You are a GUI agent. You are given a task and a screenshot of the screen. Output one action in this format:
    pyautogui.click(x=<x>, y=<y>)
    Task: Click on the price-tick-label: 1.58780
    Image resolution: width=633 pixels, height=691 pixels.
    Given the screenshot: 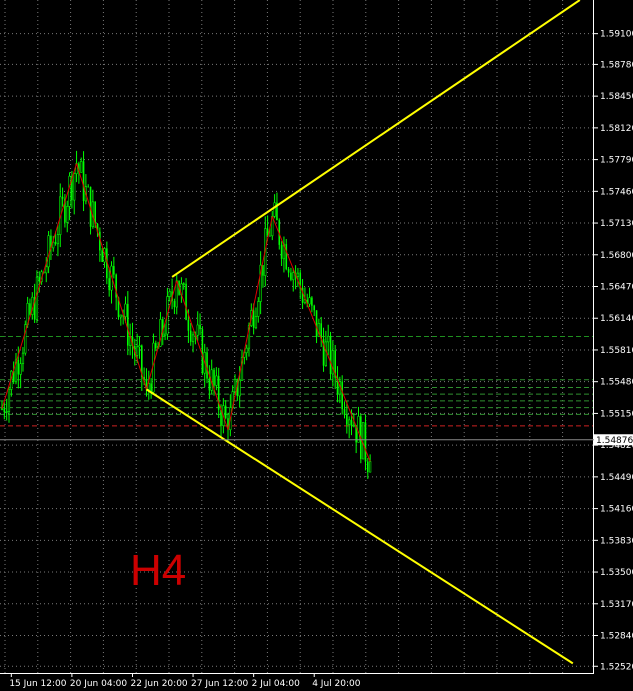 What is the action you would take?
    pyautogui.click(x=616, y=65)
    